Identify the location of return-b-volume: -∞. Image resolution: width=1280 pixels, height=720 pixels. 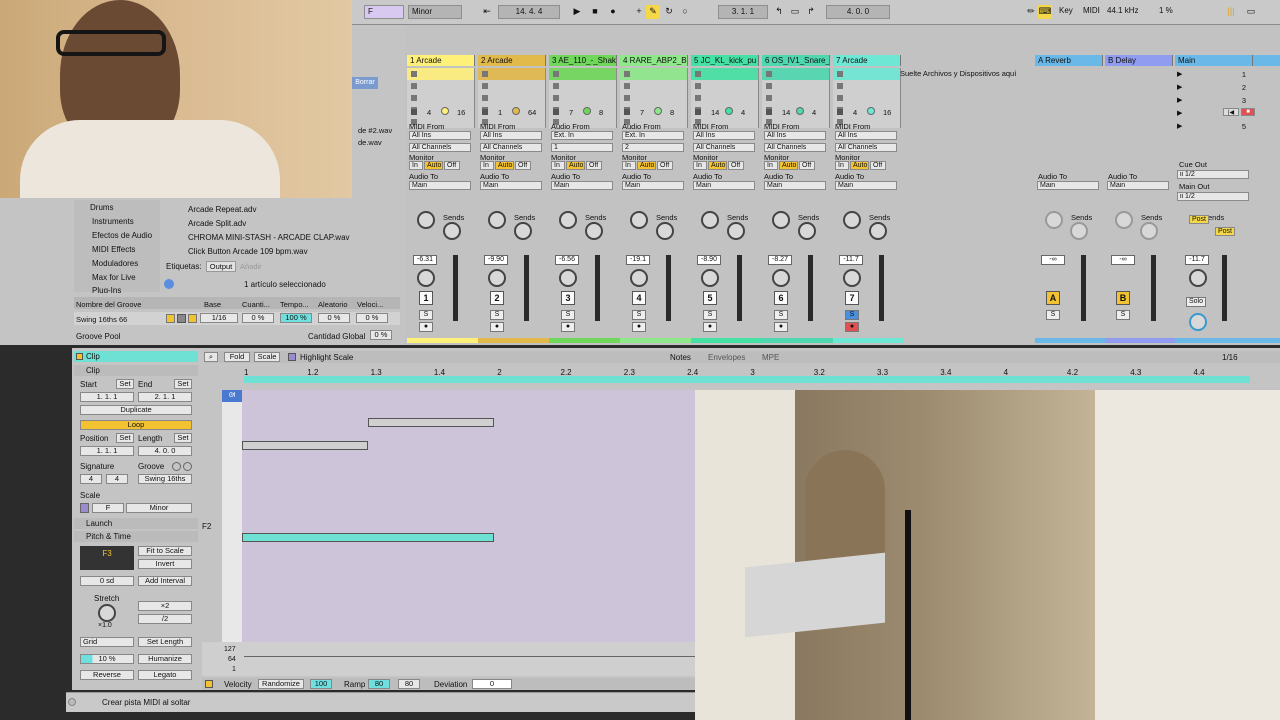
(1123, 260).